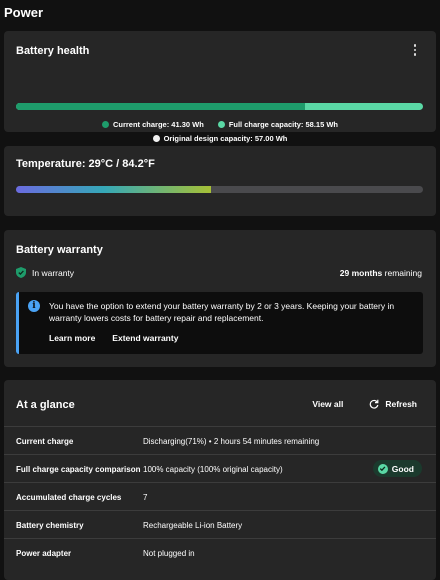 This screenshot has height=580, width=440. I want to click on extend-warranty-link: Extend warranty, so click(145, 338).